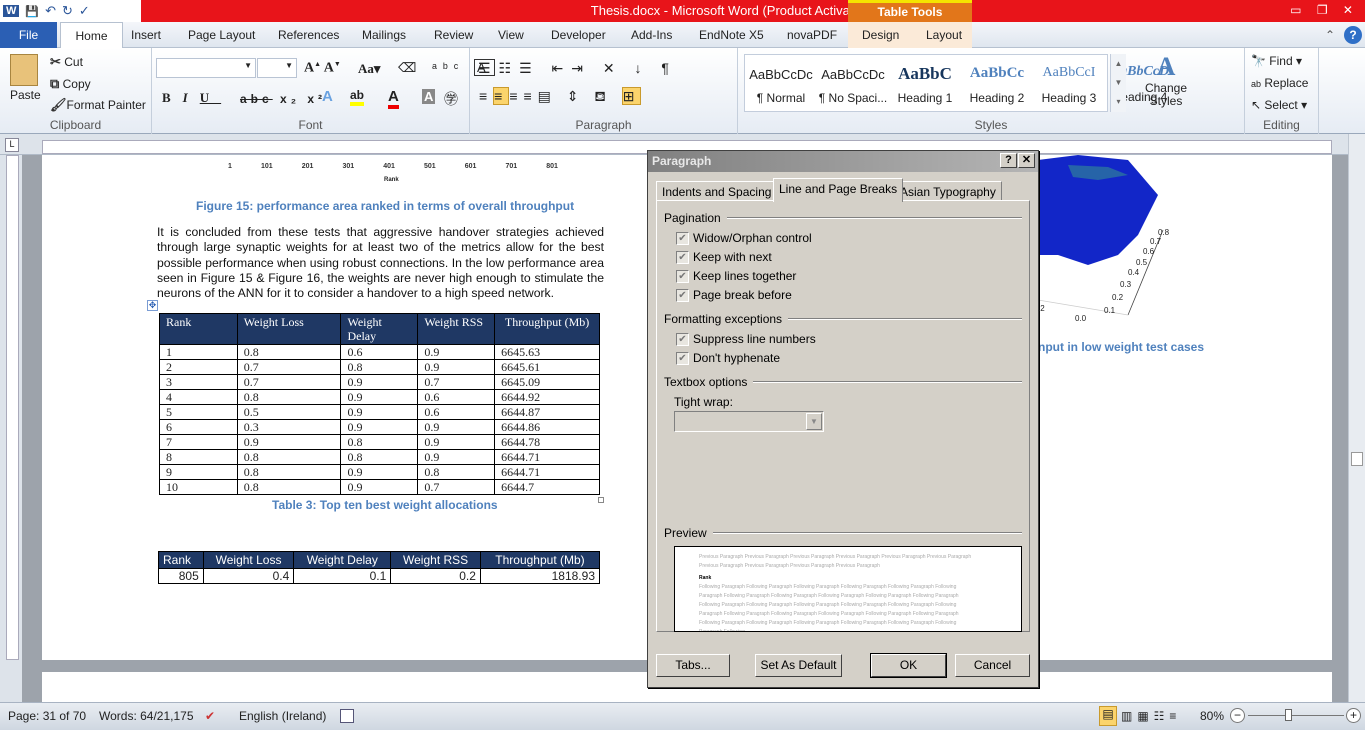  I want to click on view-mode-icons: ▥▦☷≡, so click(1151, 716).